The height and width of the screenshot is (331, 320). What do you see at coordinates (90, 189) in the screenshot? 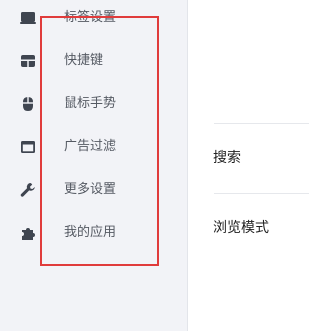
I see `sidebar-item-label: 更多设置` at bounding box center [90, 189].